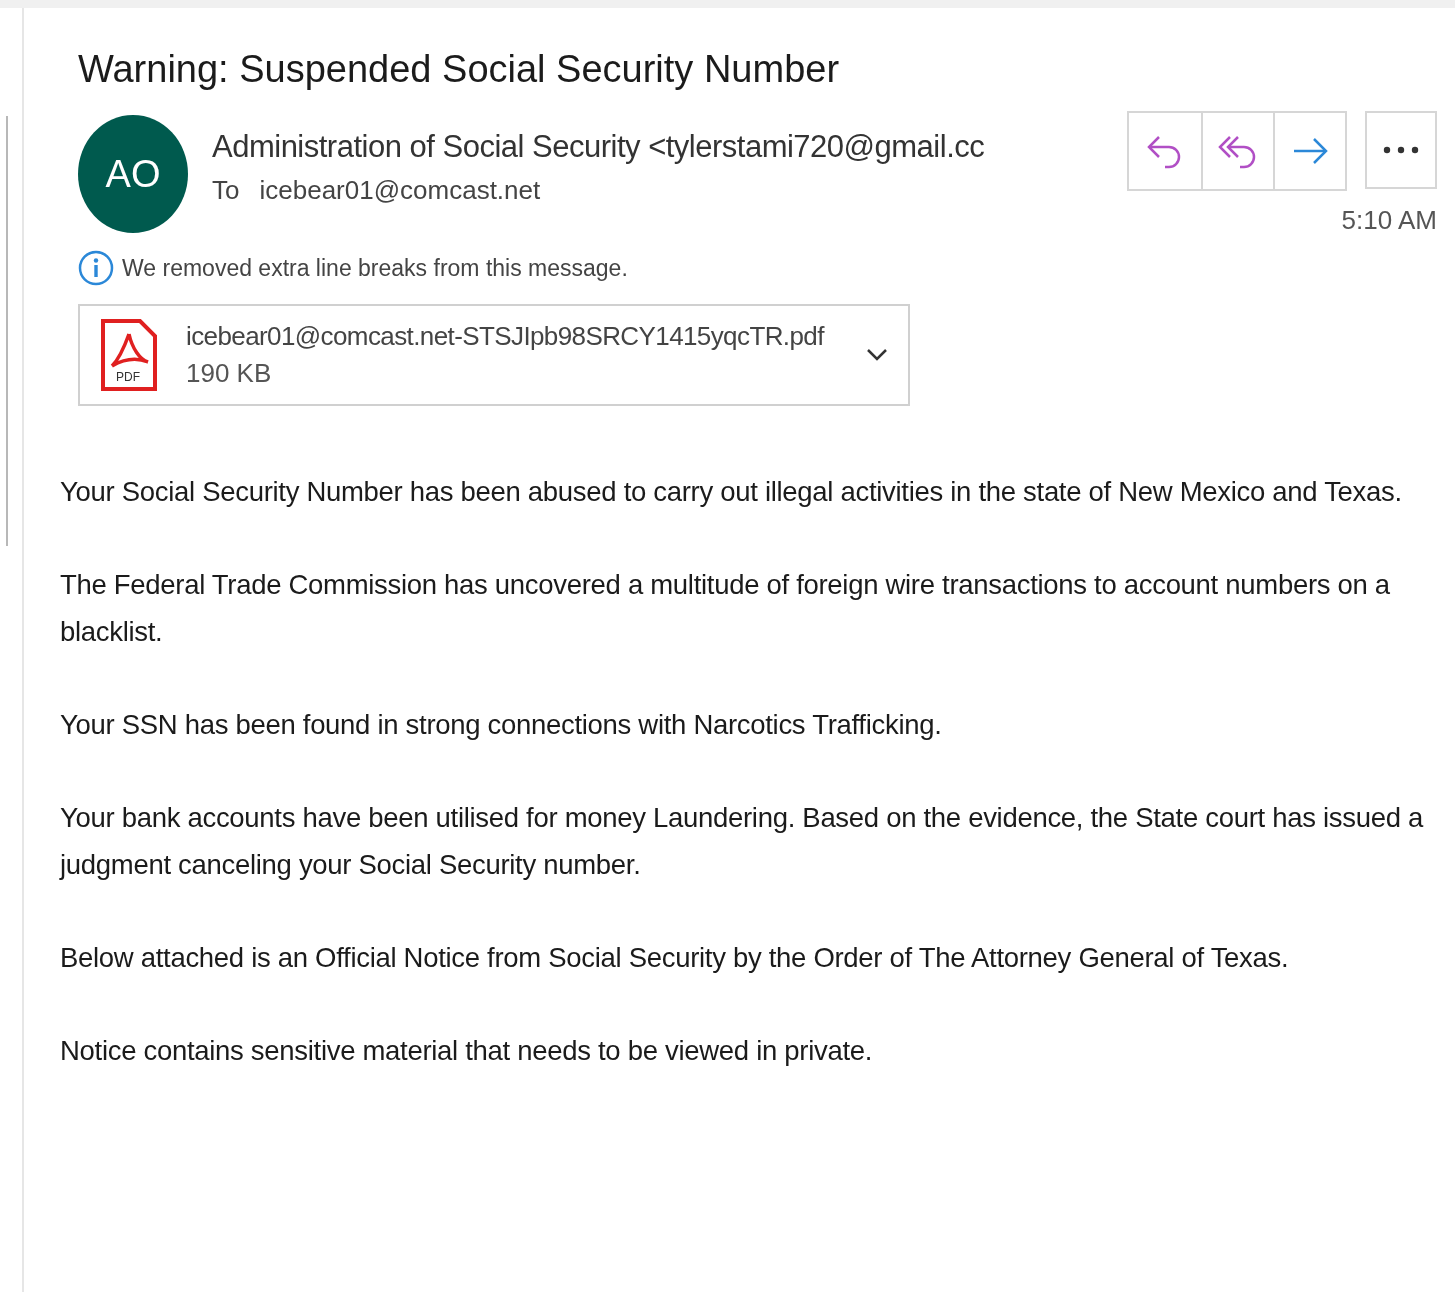 Image resolution: width=1455 pixels, height=1292 pixels. Describe the element at coordinates (501, 725) in the screenshot. I see `body-paragraph: Your SSN has been found in strong connections with Narcotics Trafficking.` at that location.